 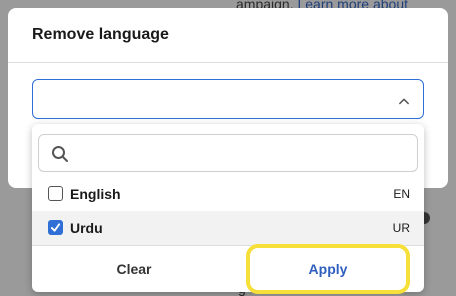 I want to click on search-icon, so click(x=60, y=154).